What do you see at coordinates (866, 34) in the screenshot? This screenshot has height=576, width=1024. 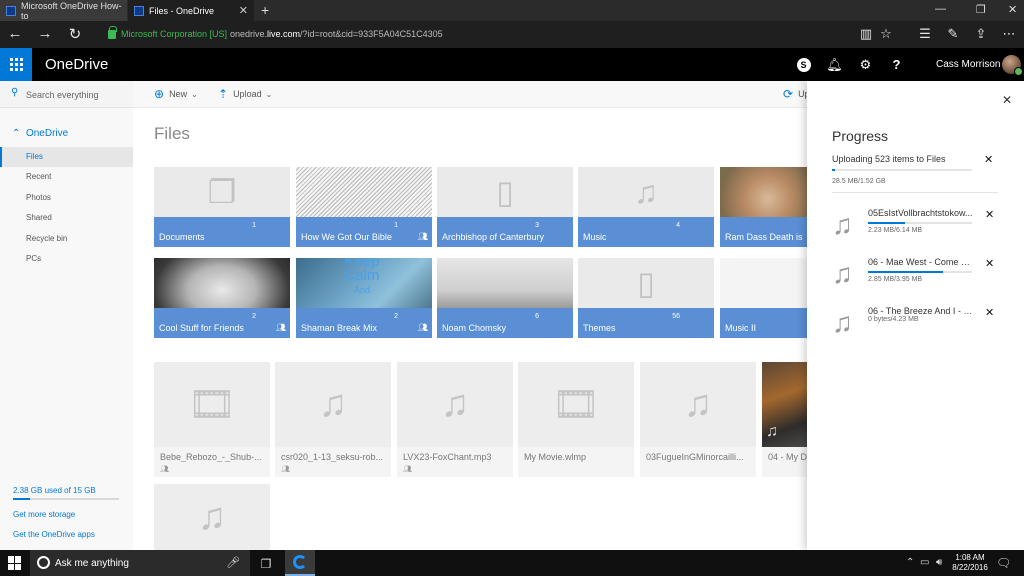 I see `reading-view-icon: ▥` at bounding box center [866, 34].